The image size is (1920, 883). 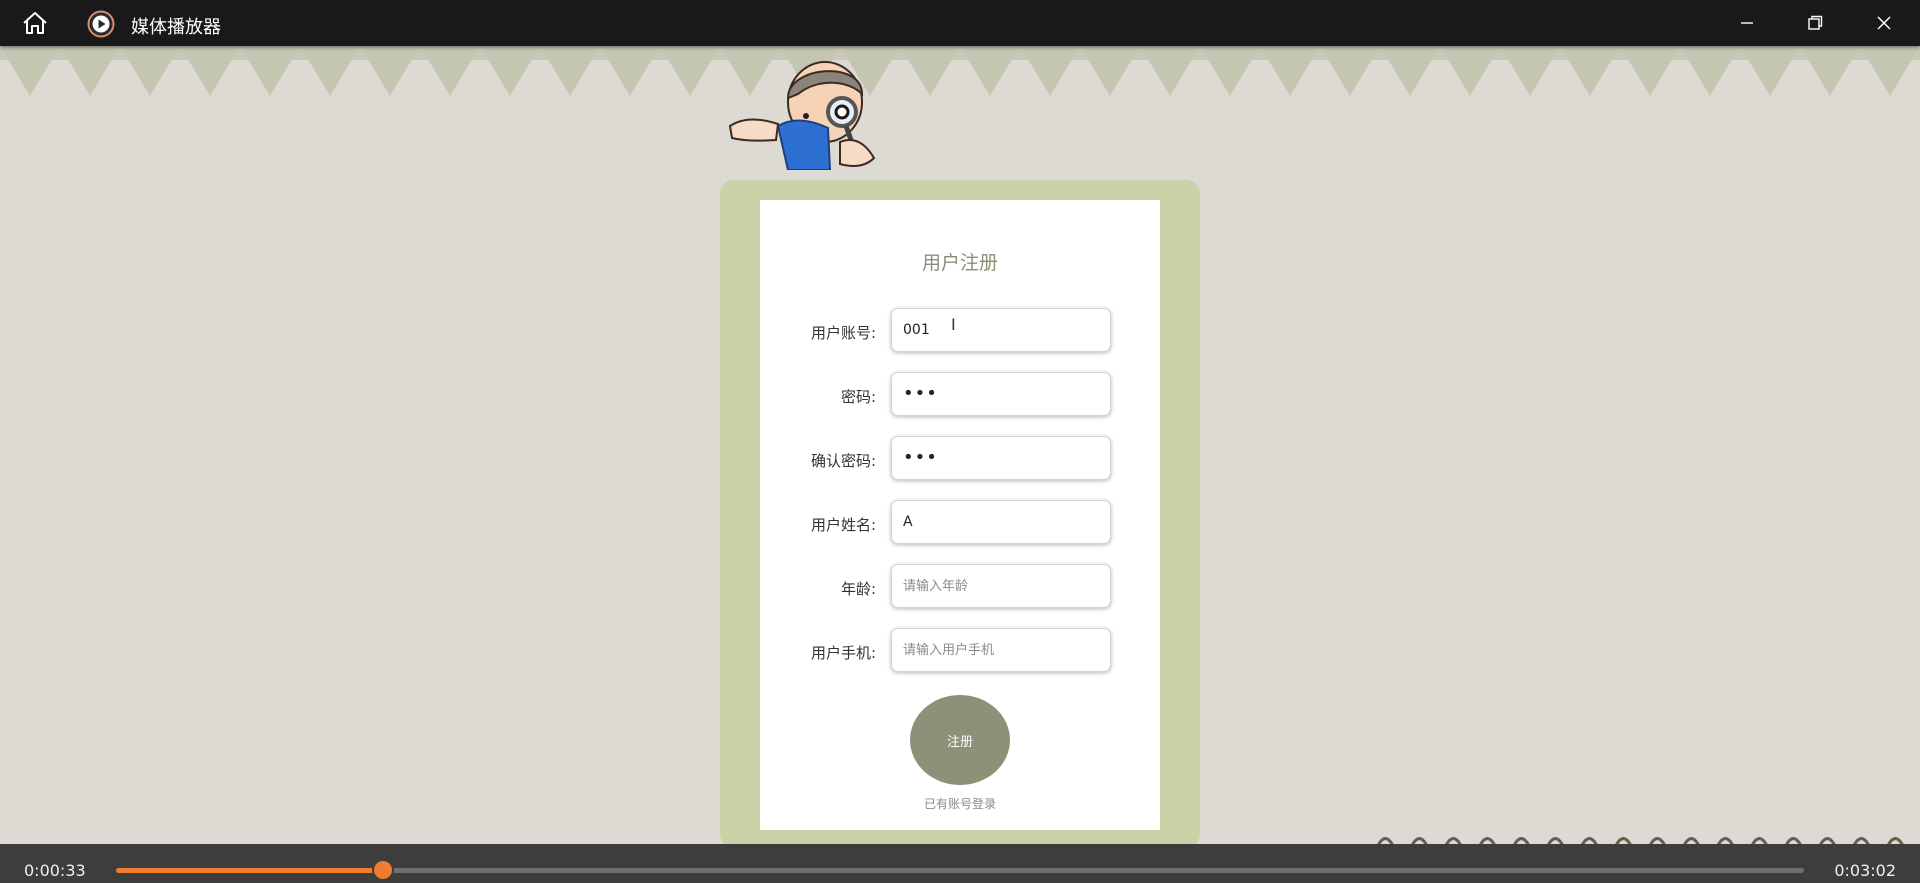 I want to click on row-phone: 用户手机:, so click(x=960, y=652).